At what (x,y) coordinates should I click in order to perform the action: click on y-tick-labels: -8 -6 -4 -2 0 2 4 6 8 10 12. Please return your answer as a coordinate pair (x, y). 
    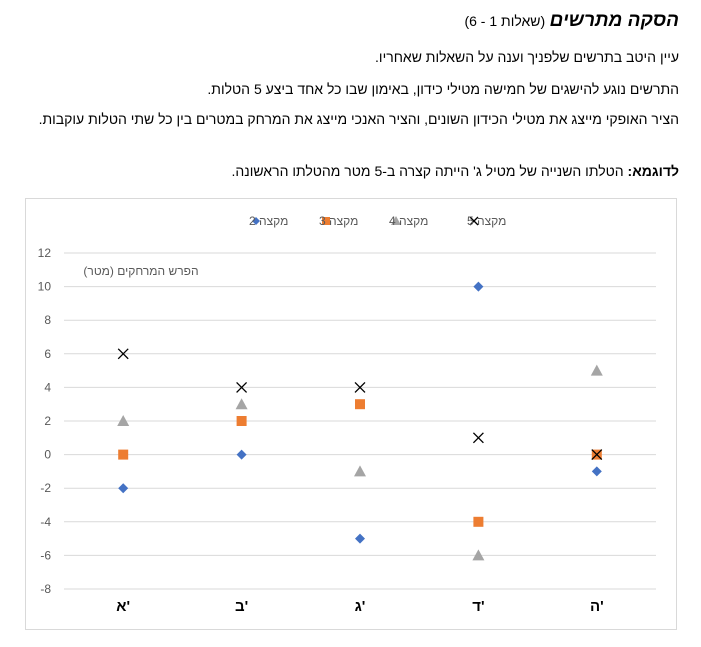
    Looking at the image, I should click on (45, 421).